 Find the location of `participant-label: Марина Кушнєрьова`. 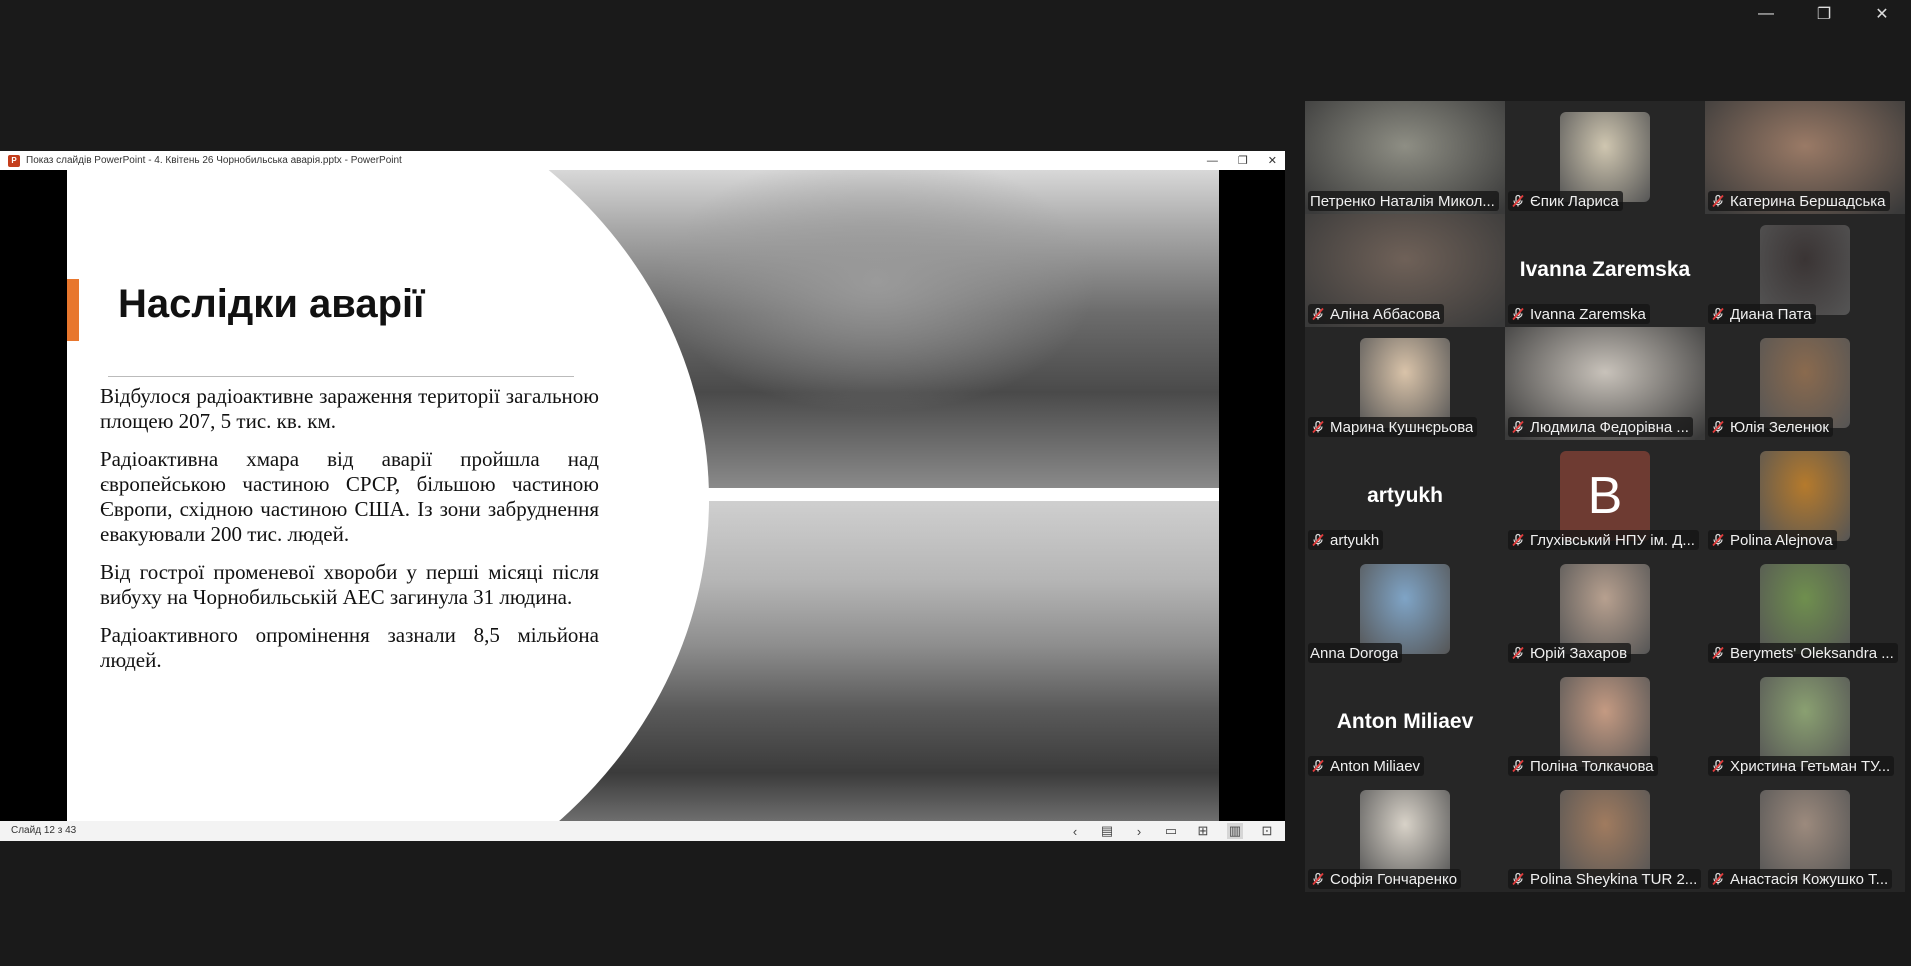

participant-label: Марина Кушнєрьова is located at coordinates (1393, 427).